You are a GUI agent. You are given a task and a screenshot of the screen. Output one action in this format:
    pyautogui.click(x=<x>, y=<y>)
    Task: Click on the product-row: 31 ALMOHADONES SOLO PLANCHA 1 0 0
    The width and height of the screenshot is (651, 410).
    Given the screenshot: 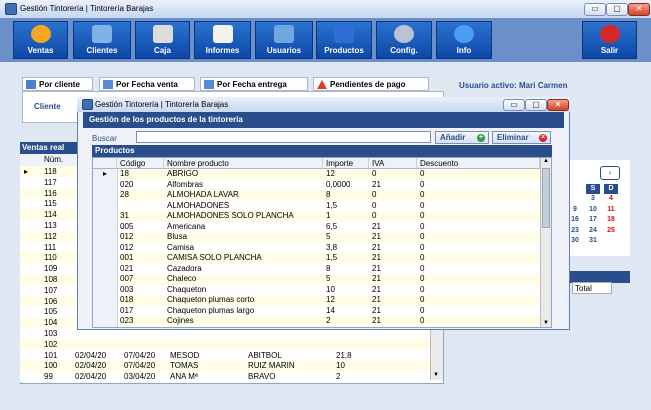 What is the action you would take?
    pyautogui.click(x=316, y=216)
    